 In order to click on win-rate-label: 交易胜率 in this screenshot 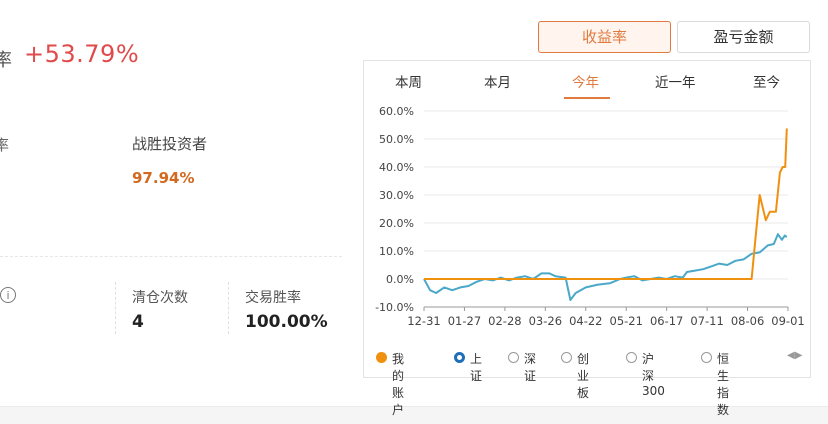, I will do `click(273, 298)`.